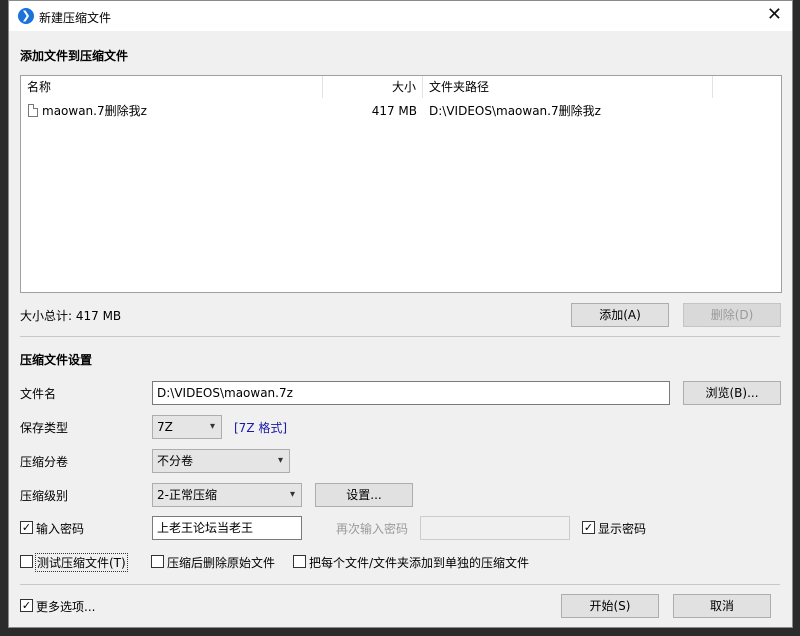  What do you see at coordinates (411, 393) in the screenshot?
I see `filename-input: D:\VIDEOS\maowan.7z` at bounding box center [411, 393].